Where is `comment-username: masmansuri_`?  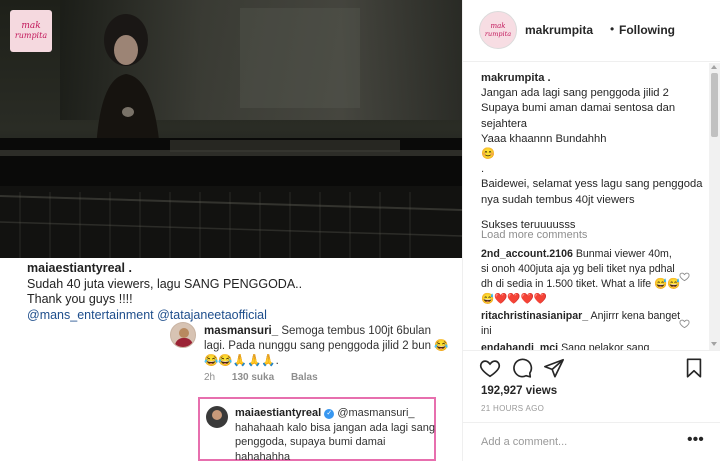 comment-username: masmansuri_ is located at coordinates (241, 331).